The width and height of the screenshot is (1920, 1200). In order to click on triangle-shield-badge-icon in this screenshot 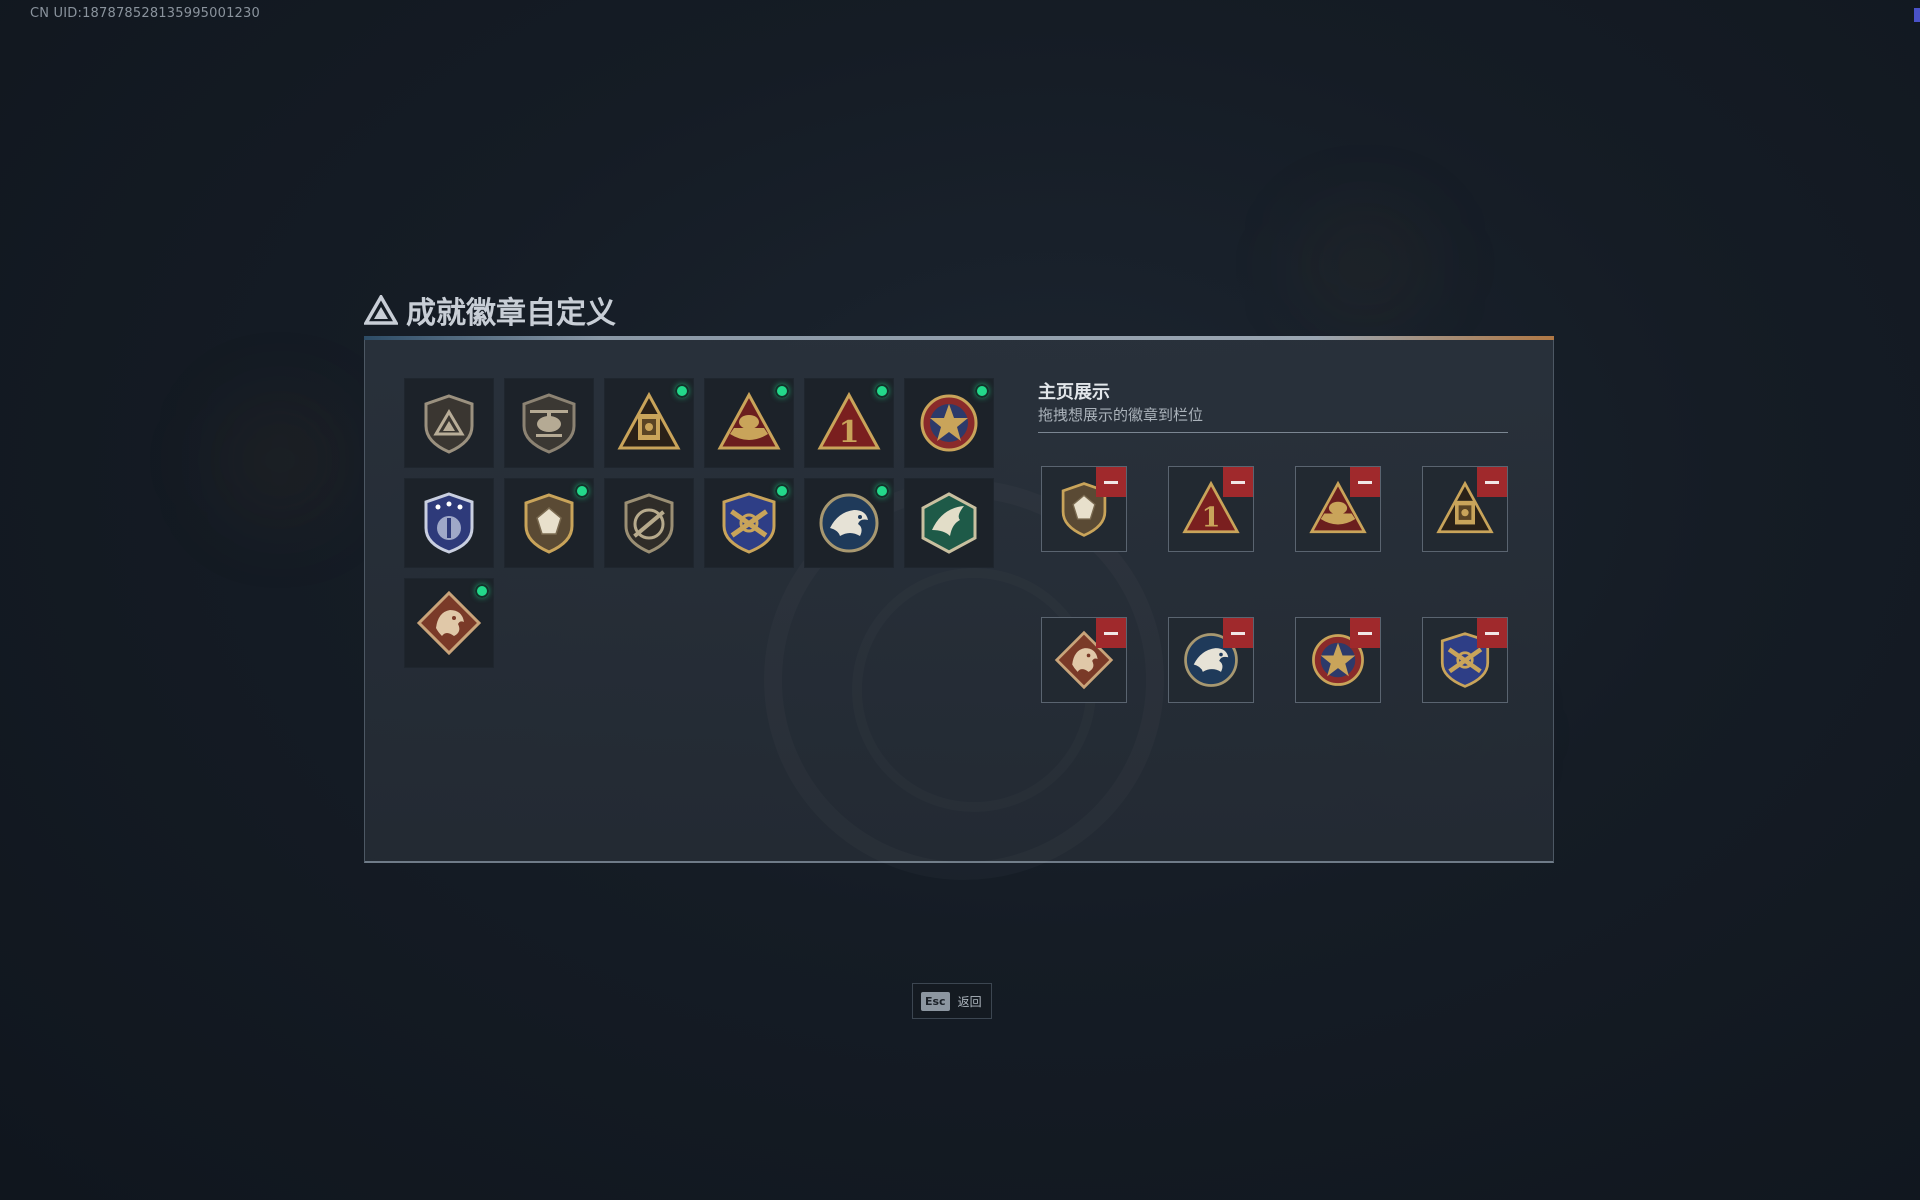, I will do `click(449, 424)`.